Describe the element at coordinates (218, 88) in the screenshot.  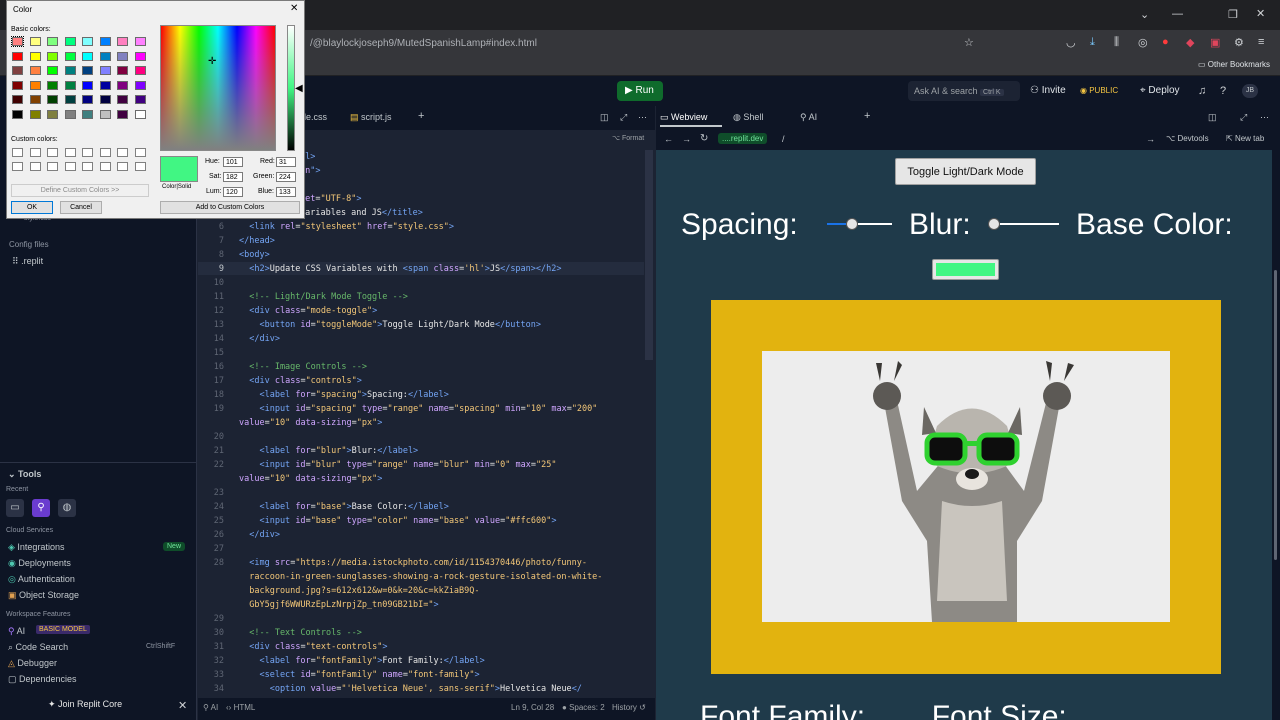
I see `hue-saturation-spectrum` at that location.